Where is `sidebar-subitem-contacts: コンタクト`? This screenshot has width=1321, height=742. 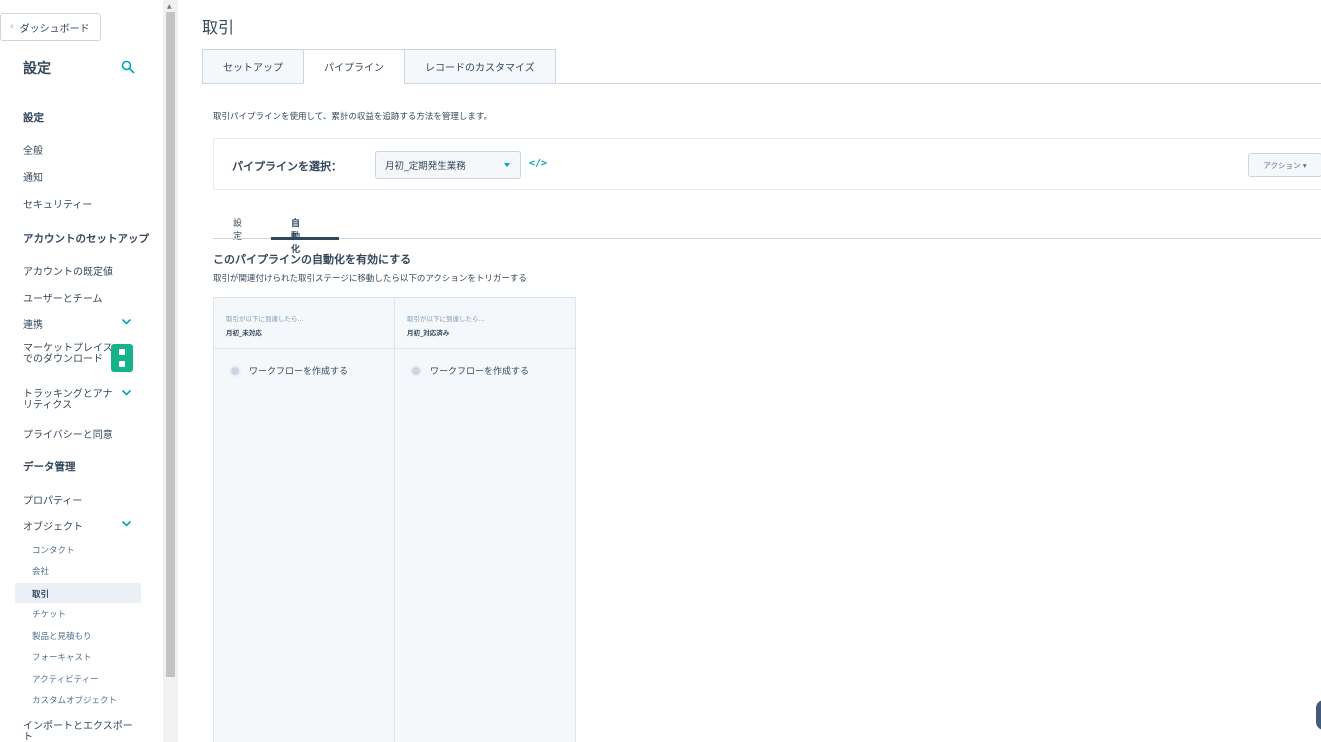
sidebar-subitem-contacts: コンタクト is located at coordinates (53, 550).